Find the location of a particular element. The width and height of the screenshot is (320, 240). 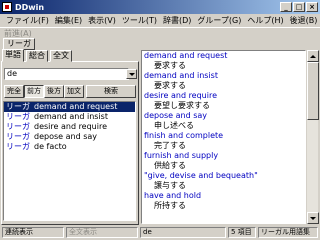

result-row: リーガ desire and require is located at coordinates (69, 127).